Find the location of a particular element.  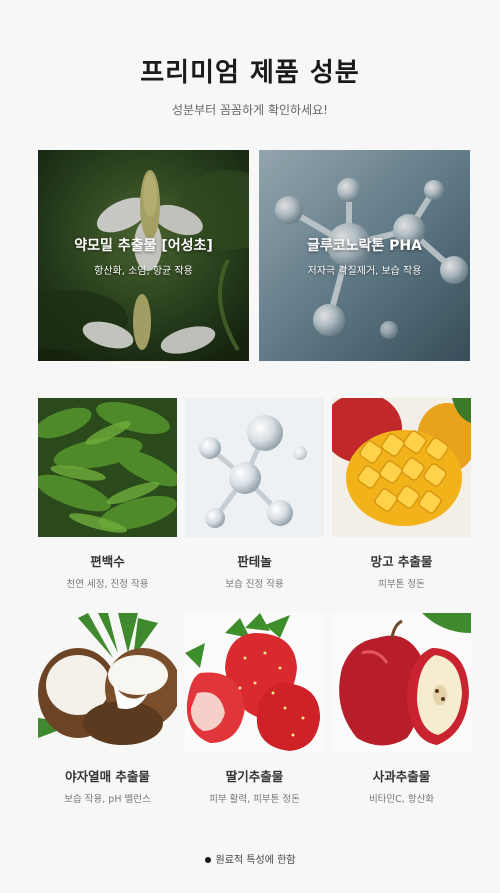

ingredient-desc: 피부톤 정돈 is located at coordinates (401, 584).